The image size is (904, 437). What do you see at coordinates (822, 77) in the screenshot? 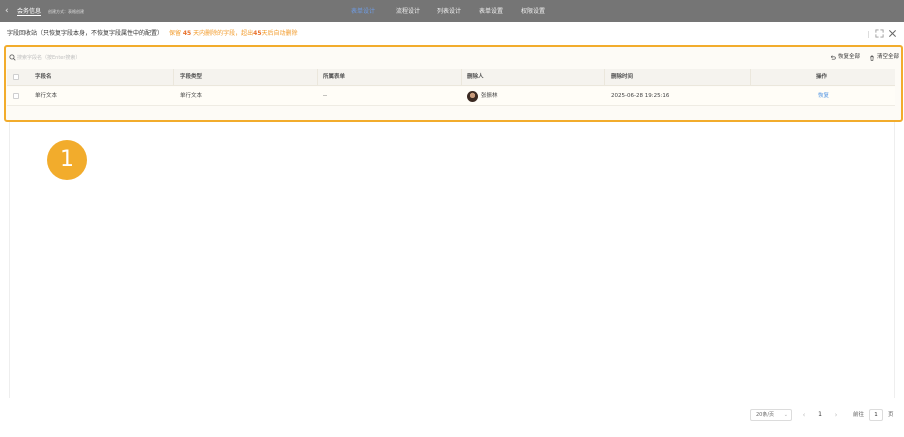
I see `header-action: 操作` at bounding box center [822, 77].